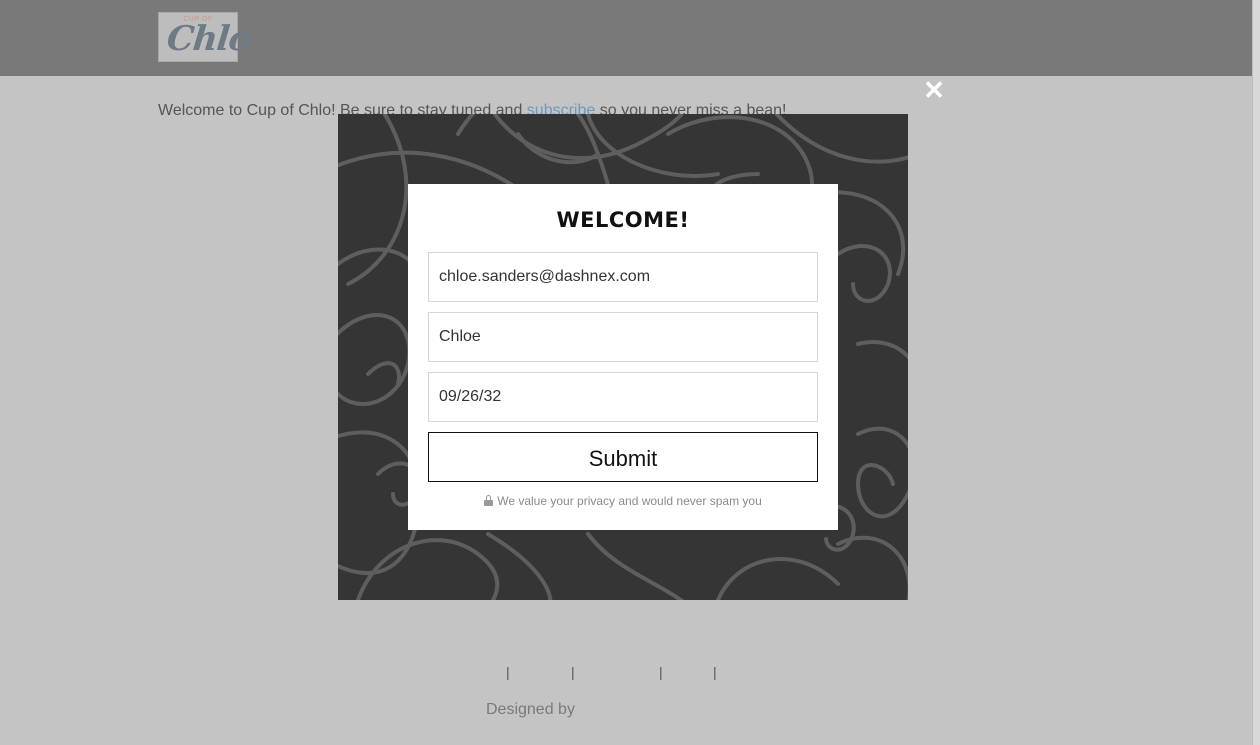 This screenshot has width=1260, height=745. Describe the element at coordinates (626, 38) in the screenshot. I see `site-header: CUP OF Chlo` at that location.